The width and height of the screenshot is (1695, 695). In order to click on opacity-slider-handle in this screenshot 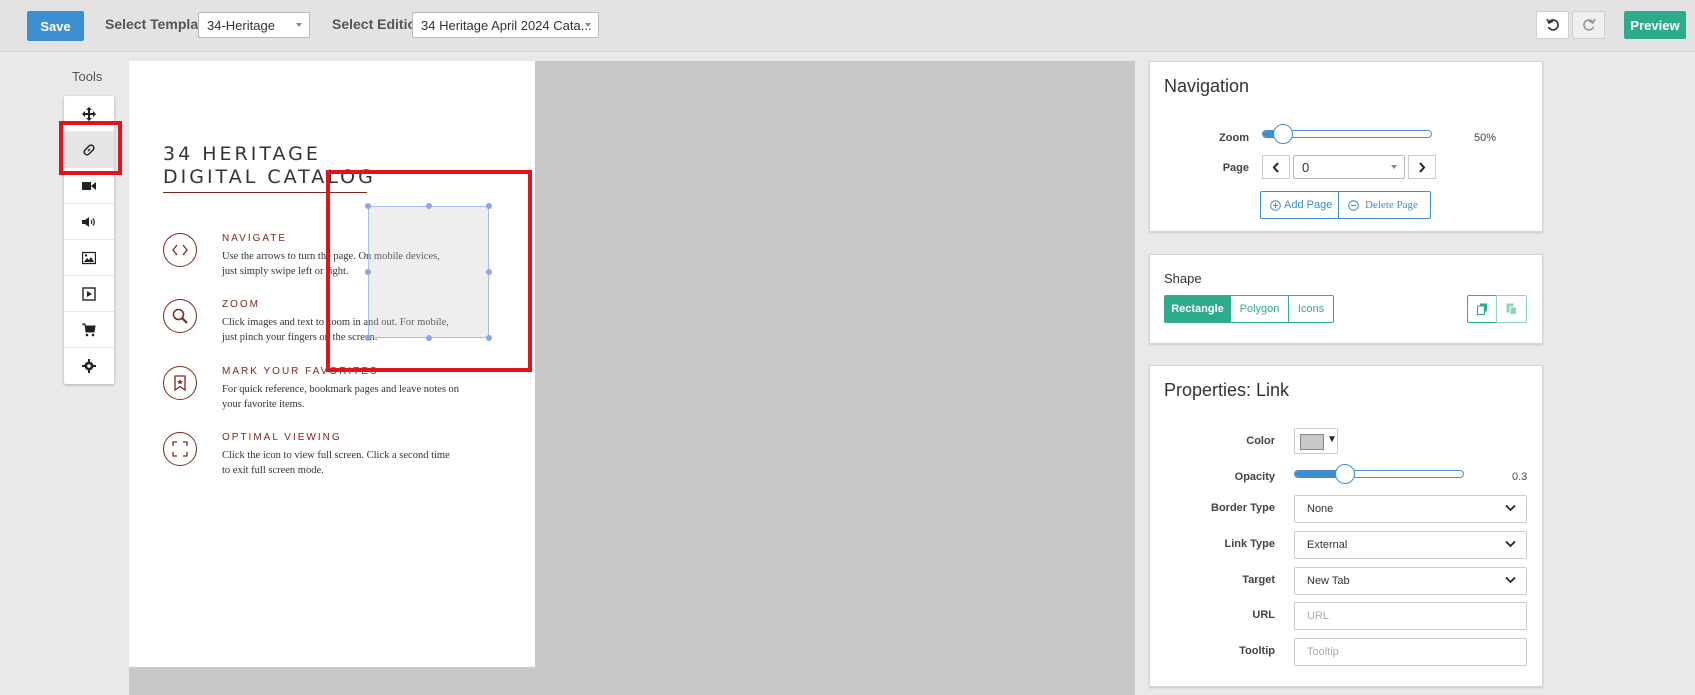, I will do `click(1345, 474)`.